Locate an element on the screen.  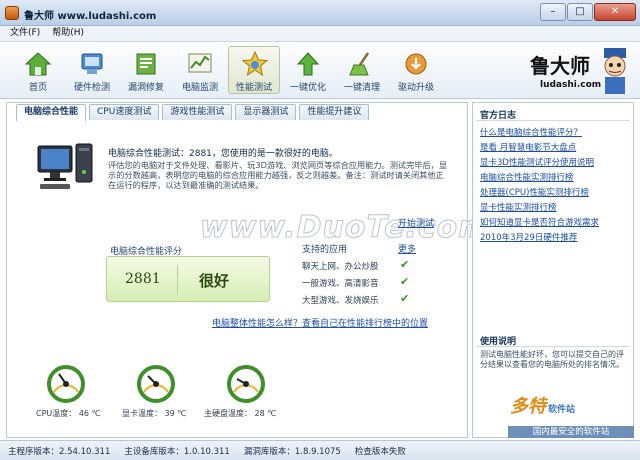
score-box: 2881 很好 is located at coordinates (188, 279).